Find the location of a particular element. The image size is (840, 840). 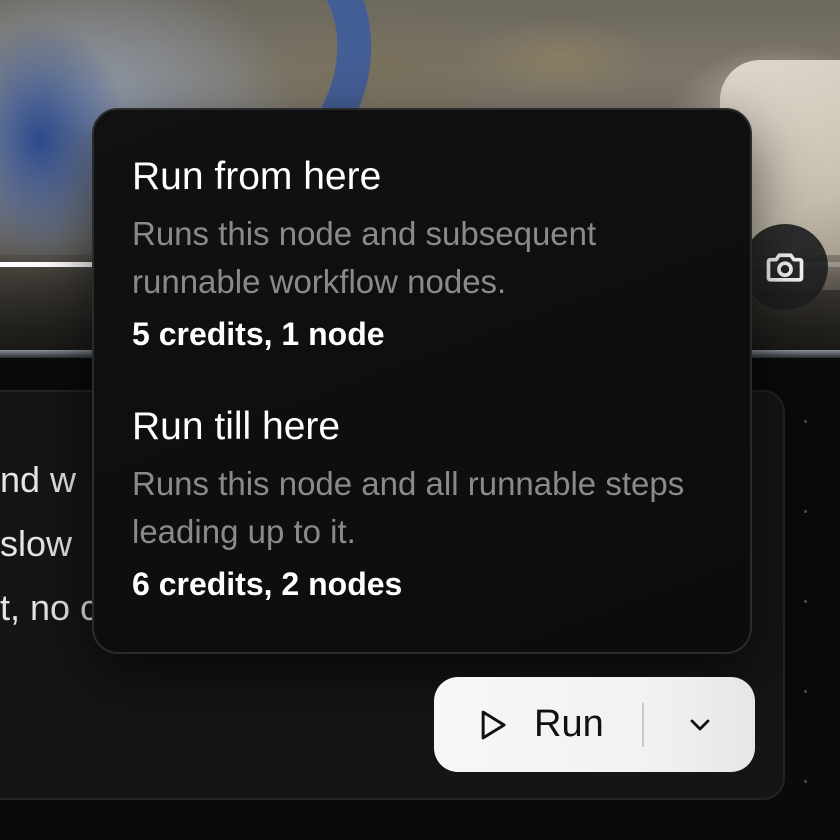

menu-item-title: Run from here is located at coordinates (257, 176).